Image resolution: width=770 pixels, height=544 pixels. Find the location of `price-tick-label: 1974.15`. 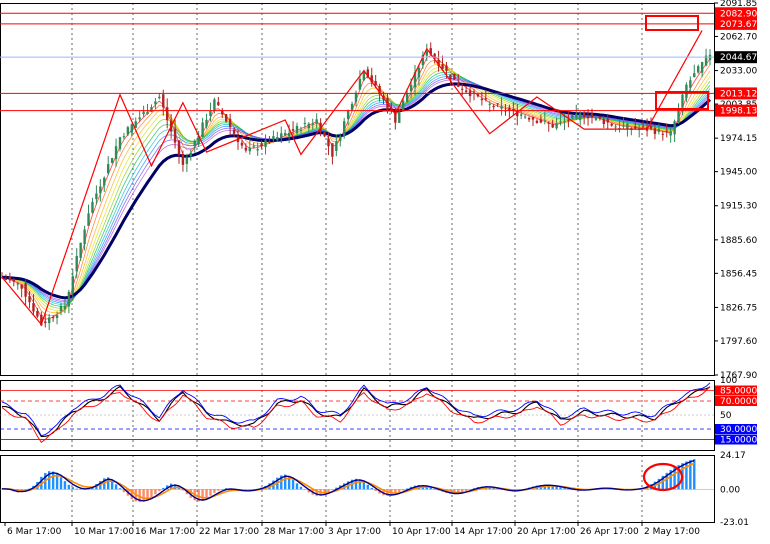

price-tick-label: 1974.15 is located at coordinates (738, 139).